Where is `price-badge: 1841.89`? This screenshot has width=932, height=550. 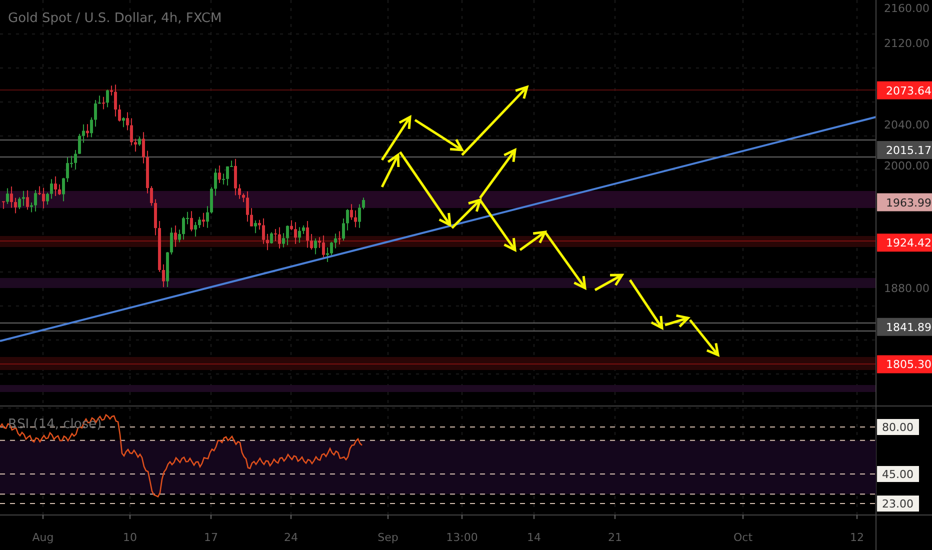 price-badge: 1841.89 is located at coordinates (904, 327).